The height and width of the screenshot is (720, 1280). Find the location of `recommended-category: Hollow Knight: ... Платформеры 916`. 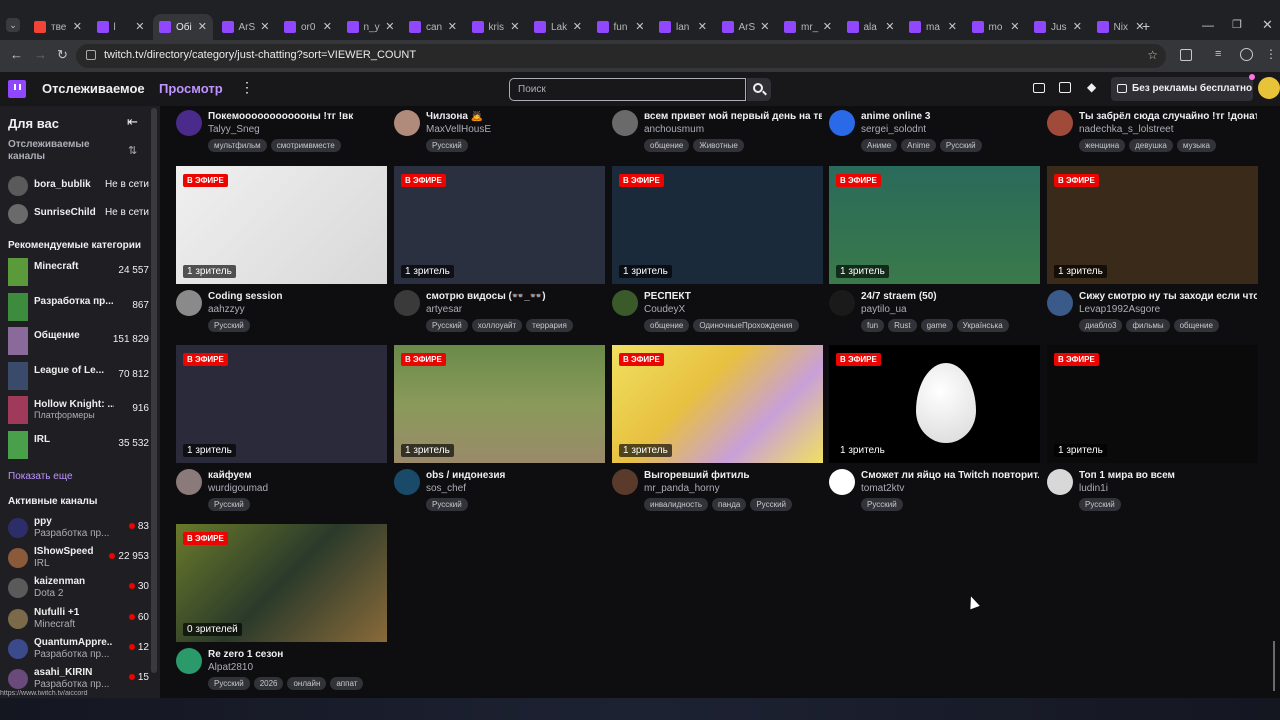

recommended-category: Hollow Knight: ... Платформеры 916 is located at coordinates (80, 412).